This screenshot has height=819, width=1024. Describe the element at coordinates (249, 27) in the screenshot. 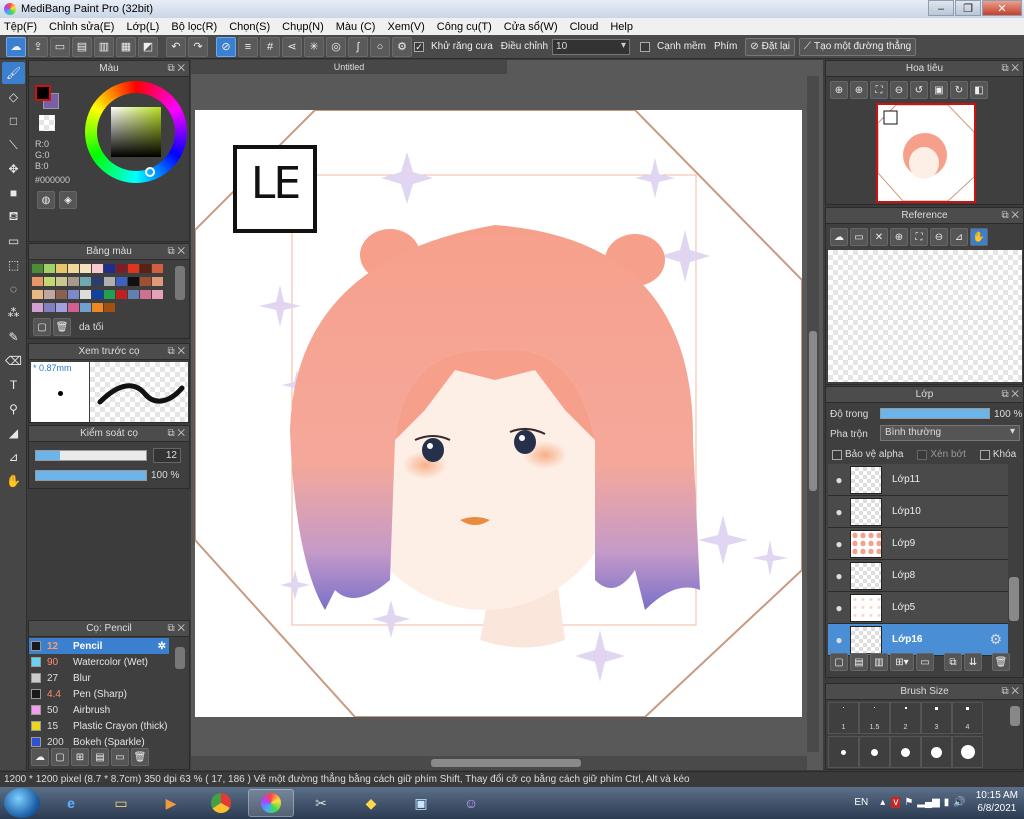

I see `menu-select: Chọn(S)` at that location.